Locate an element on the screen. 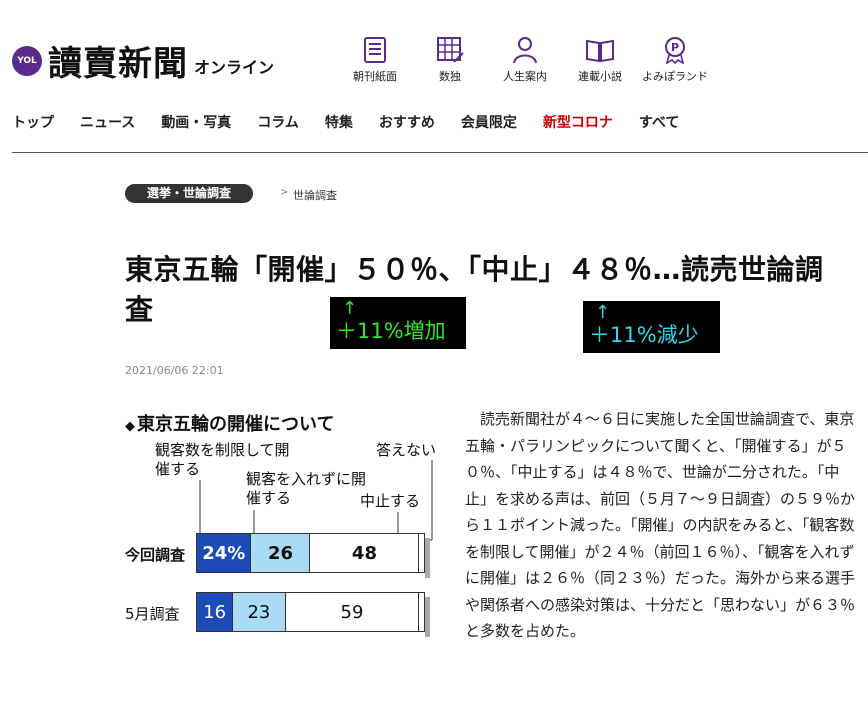  bar-segment-3: 48 is located at coordinates (365, 553).